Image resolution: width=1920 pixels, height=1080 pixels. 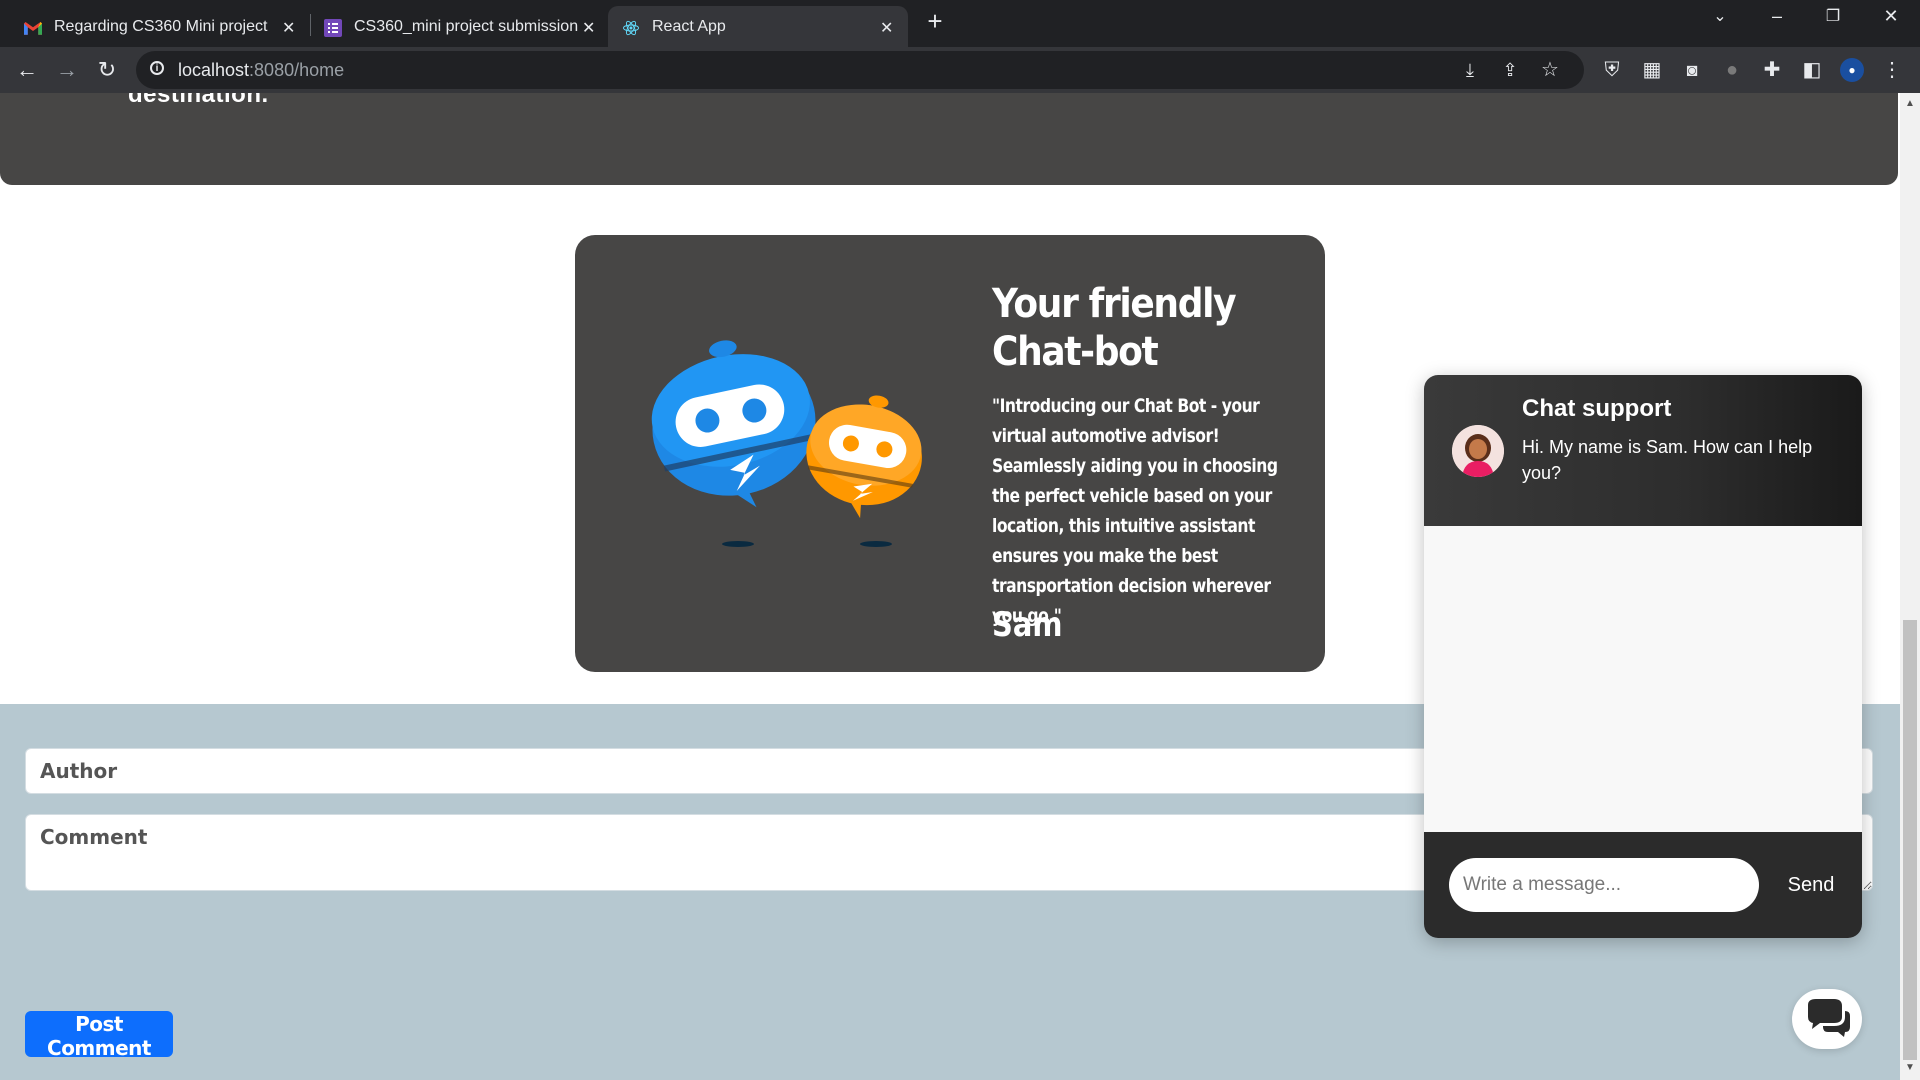 I want to click on post-comment-button: Post Comment, so click(x=99, y=1035).